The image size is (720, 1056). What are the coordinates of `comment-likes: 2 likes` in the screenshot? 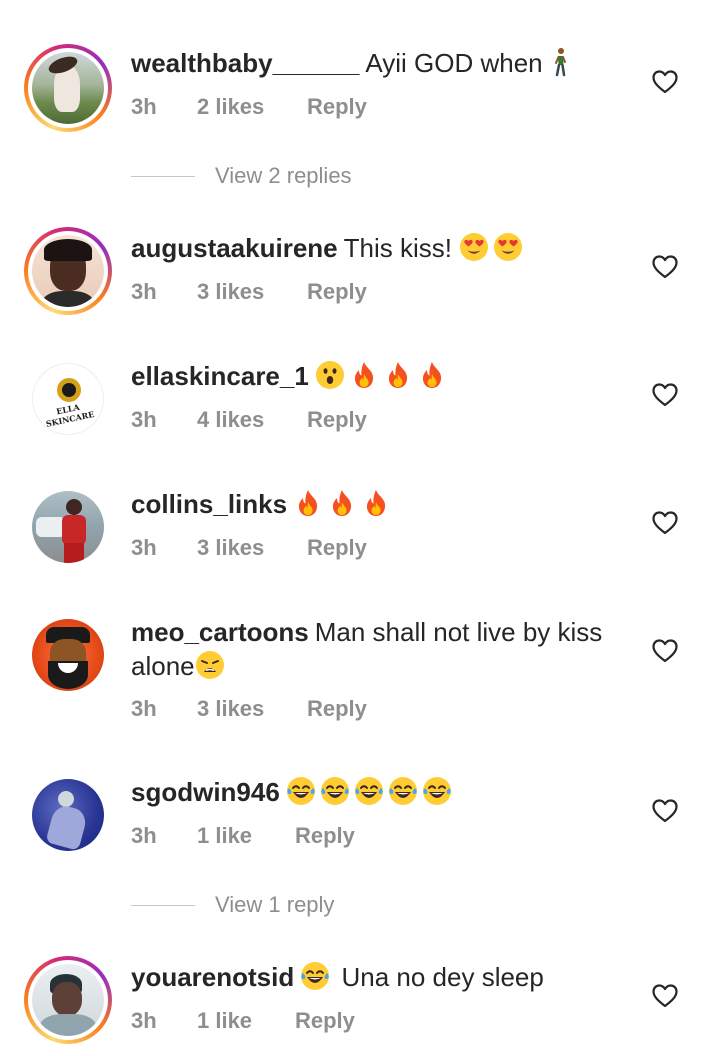 It's located at (252, 107).